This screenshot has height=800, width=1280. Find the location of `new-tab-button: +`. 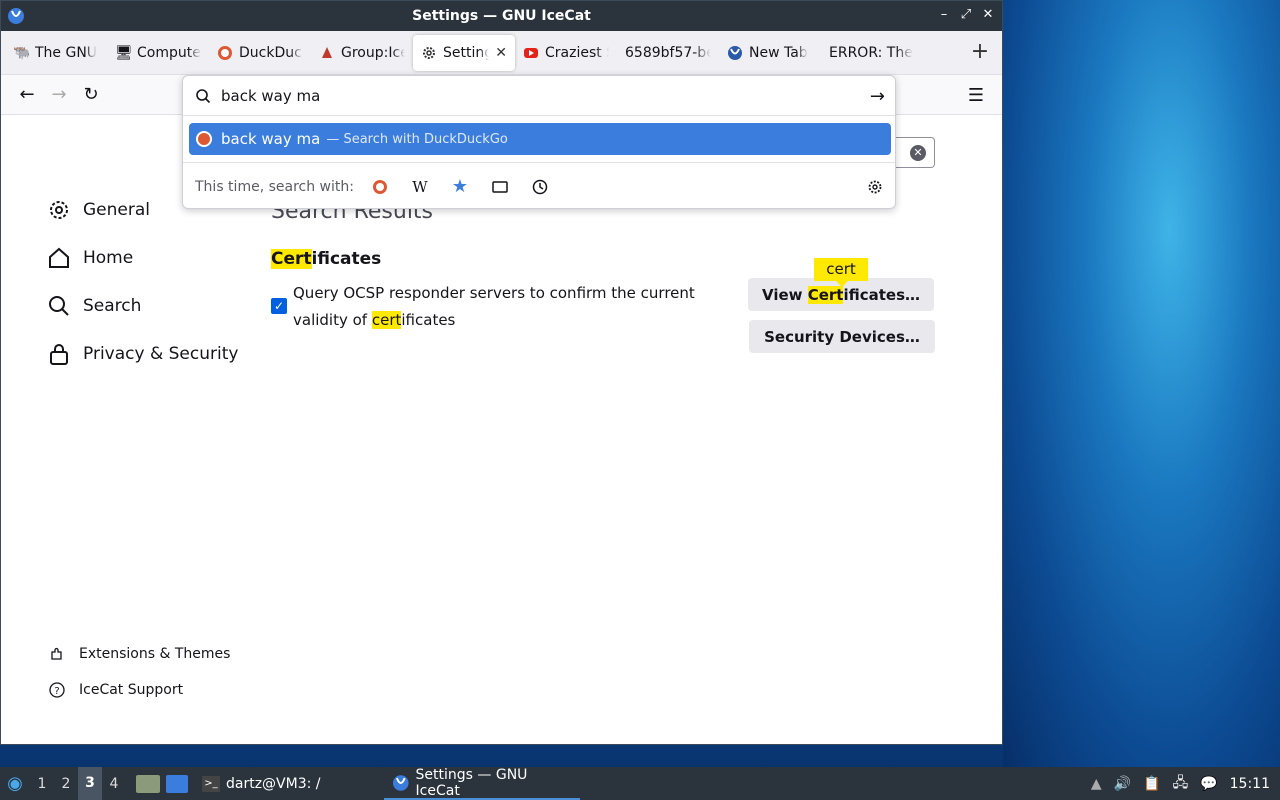

new-tab-button: + is located at coordinates (980, 53).